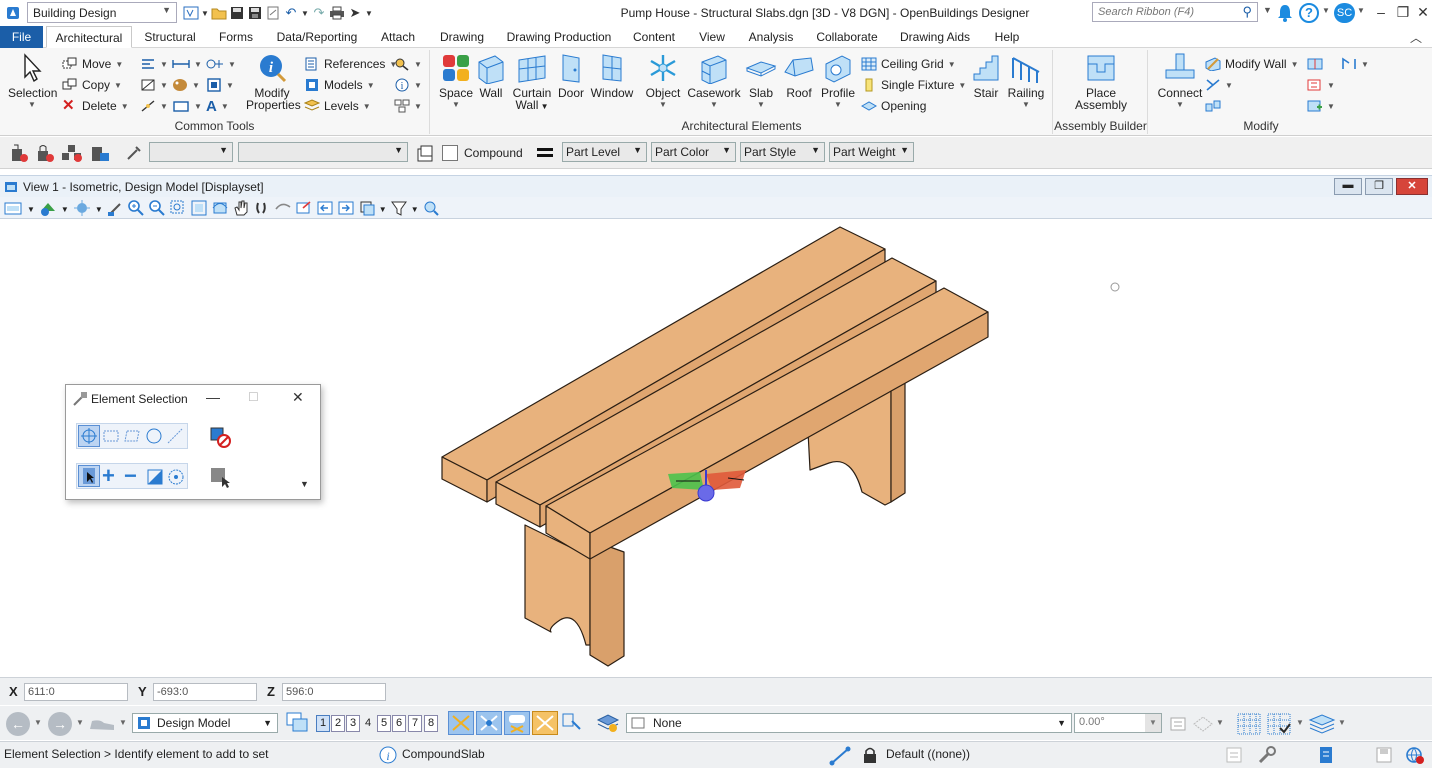 Image resolution: width=1432 pixels, height=768 pixels. Describe the element at coordinates (1326, 755) in the screenshot. I see `file-status-icon` at that location.